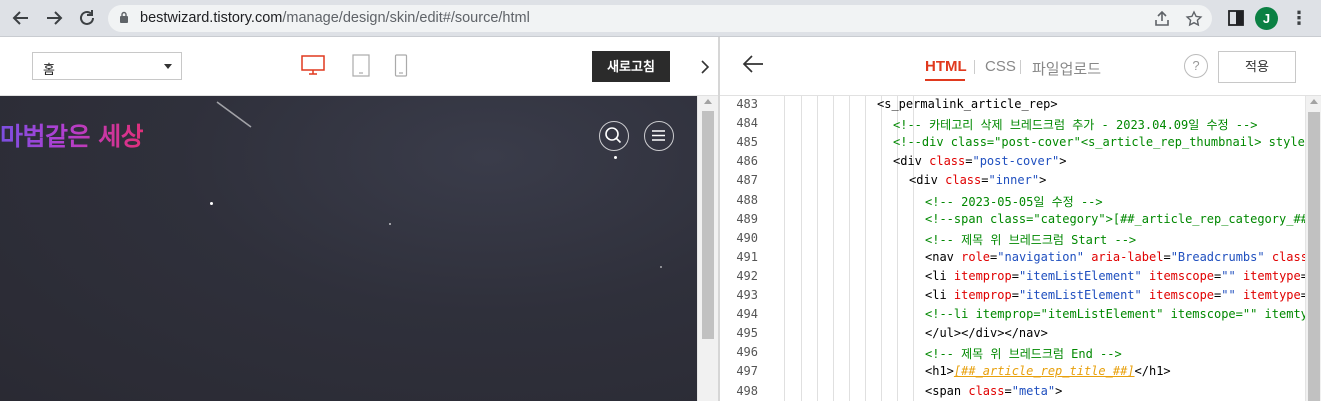  I want to click on code-token-str: "inner", so click(1014, 180).